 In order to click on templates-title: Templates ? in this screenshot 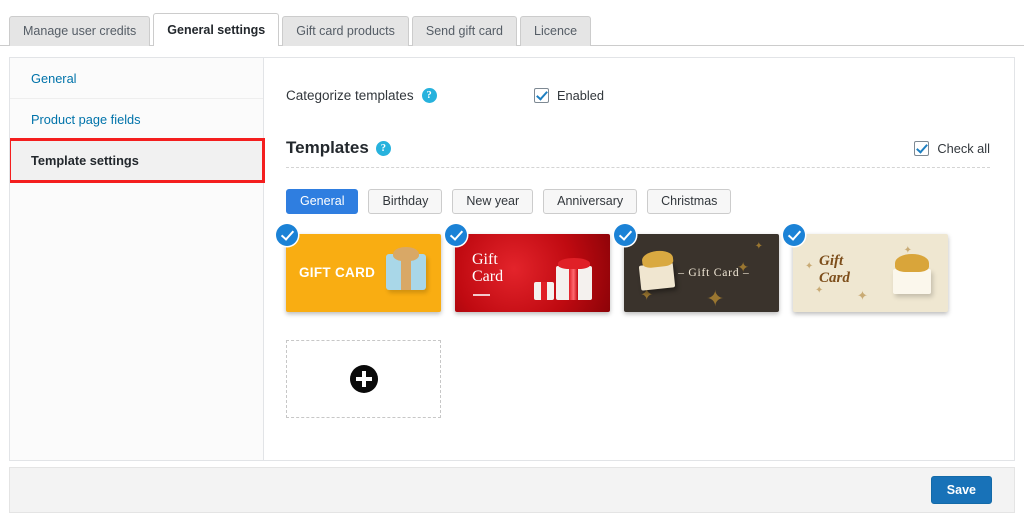, I will do `click(338, 148)`.